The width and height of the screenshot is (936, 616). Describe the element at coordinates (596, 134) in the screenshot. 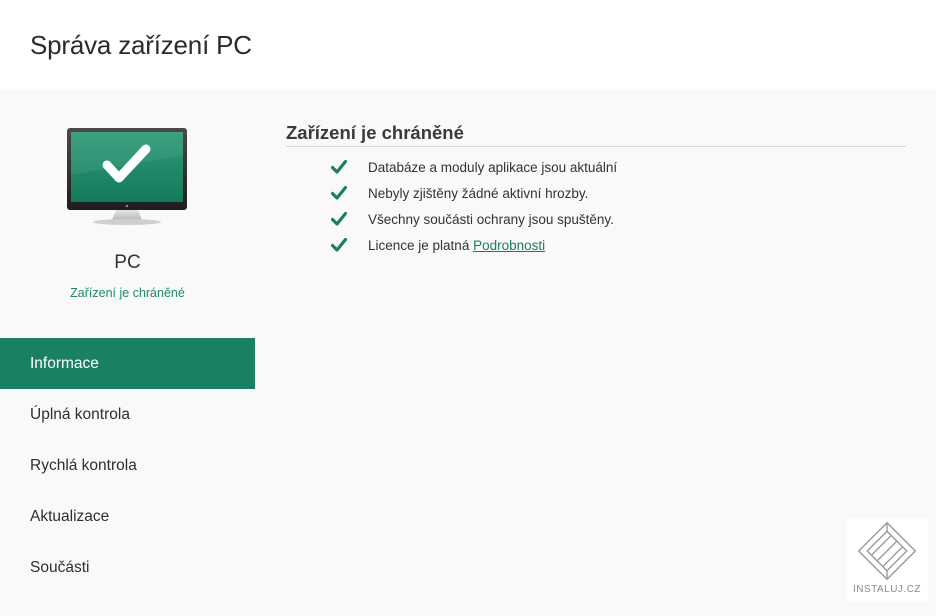

I see `section-title: Zařízení je chráněné` at that location.